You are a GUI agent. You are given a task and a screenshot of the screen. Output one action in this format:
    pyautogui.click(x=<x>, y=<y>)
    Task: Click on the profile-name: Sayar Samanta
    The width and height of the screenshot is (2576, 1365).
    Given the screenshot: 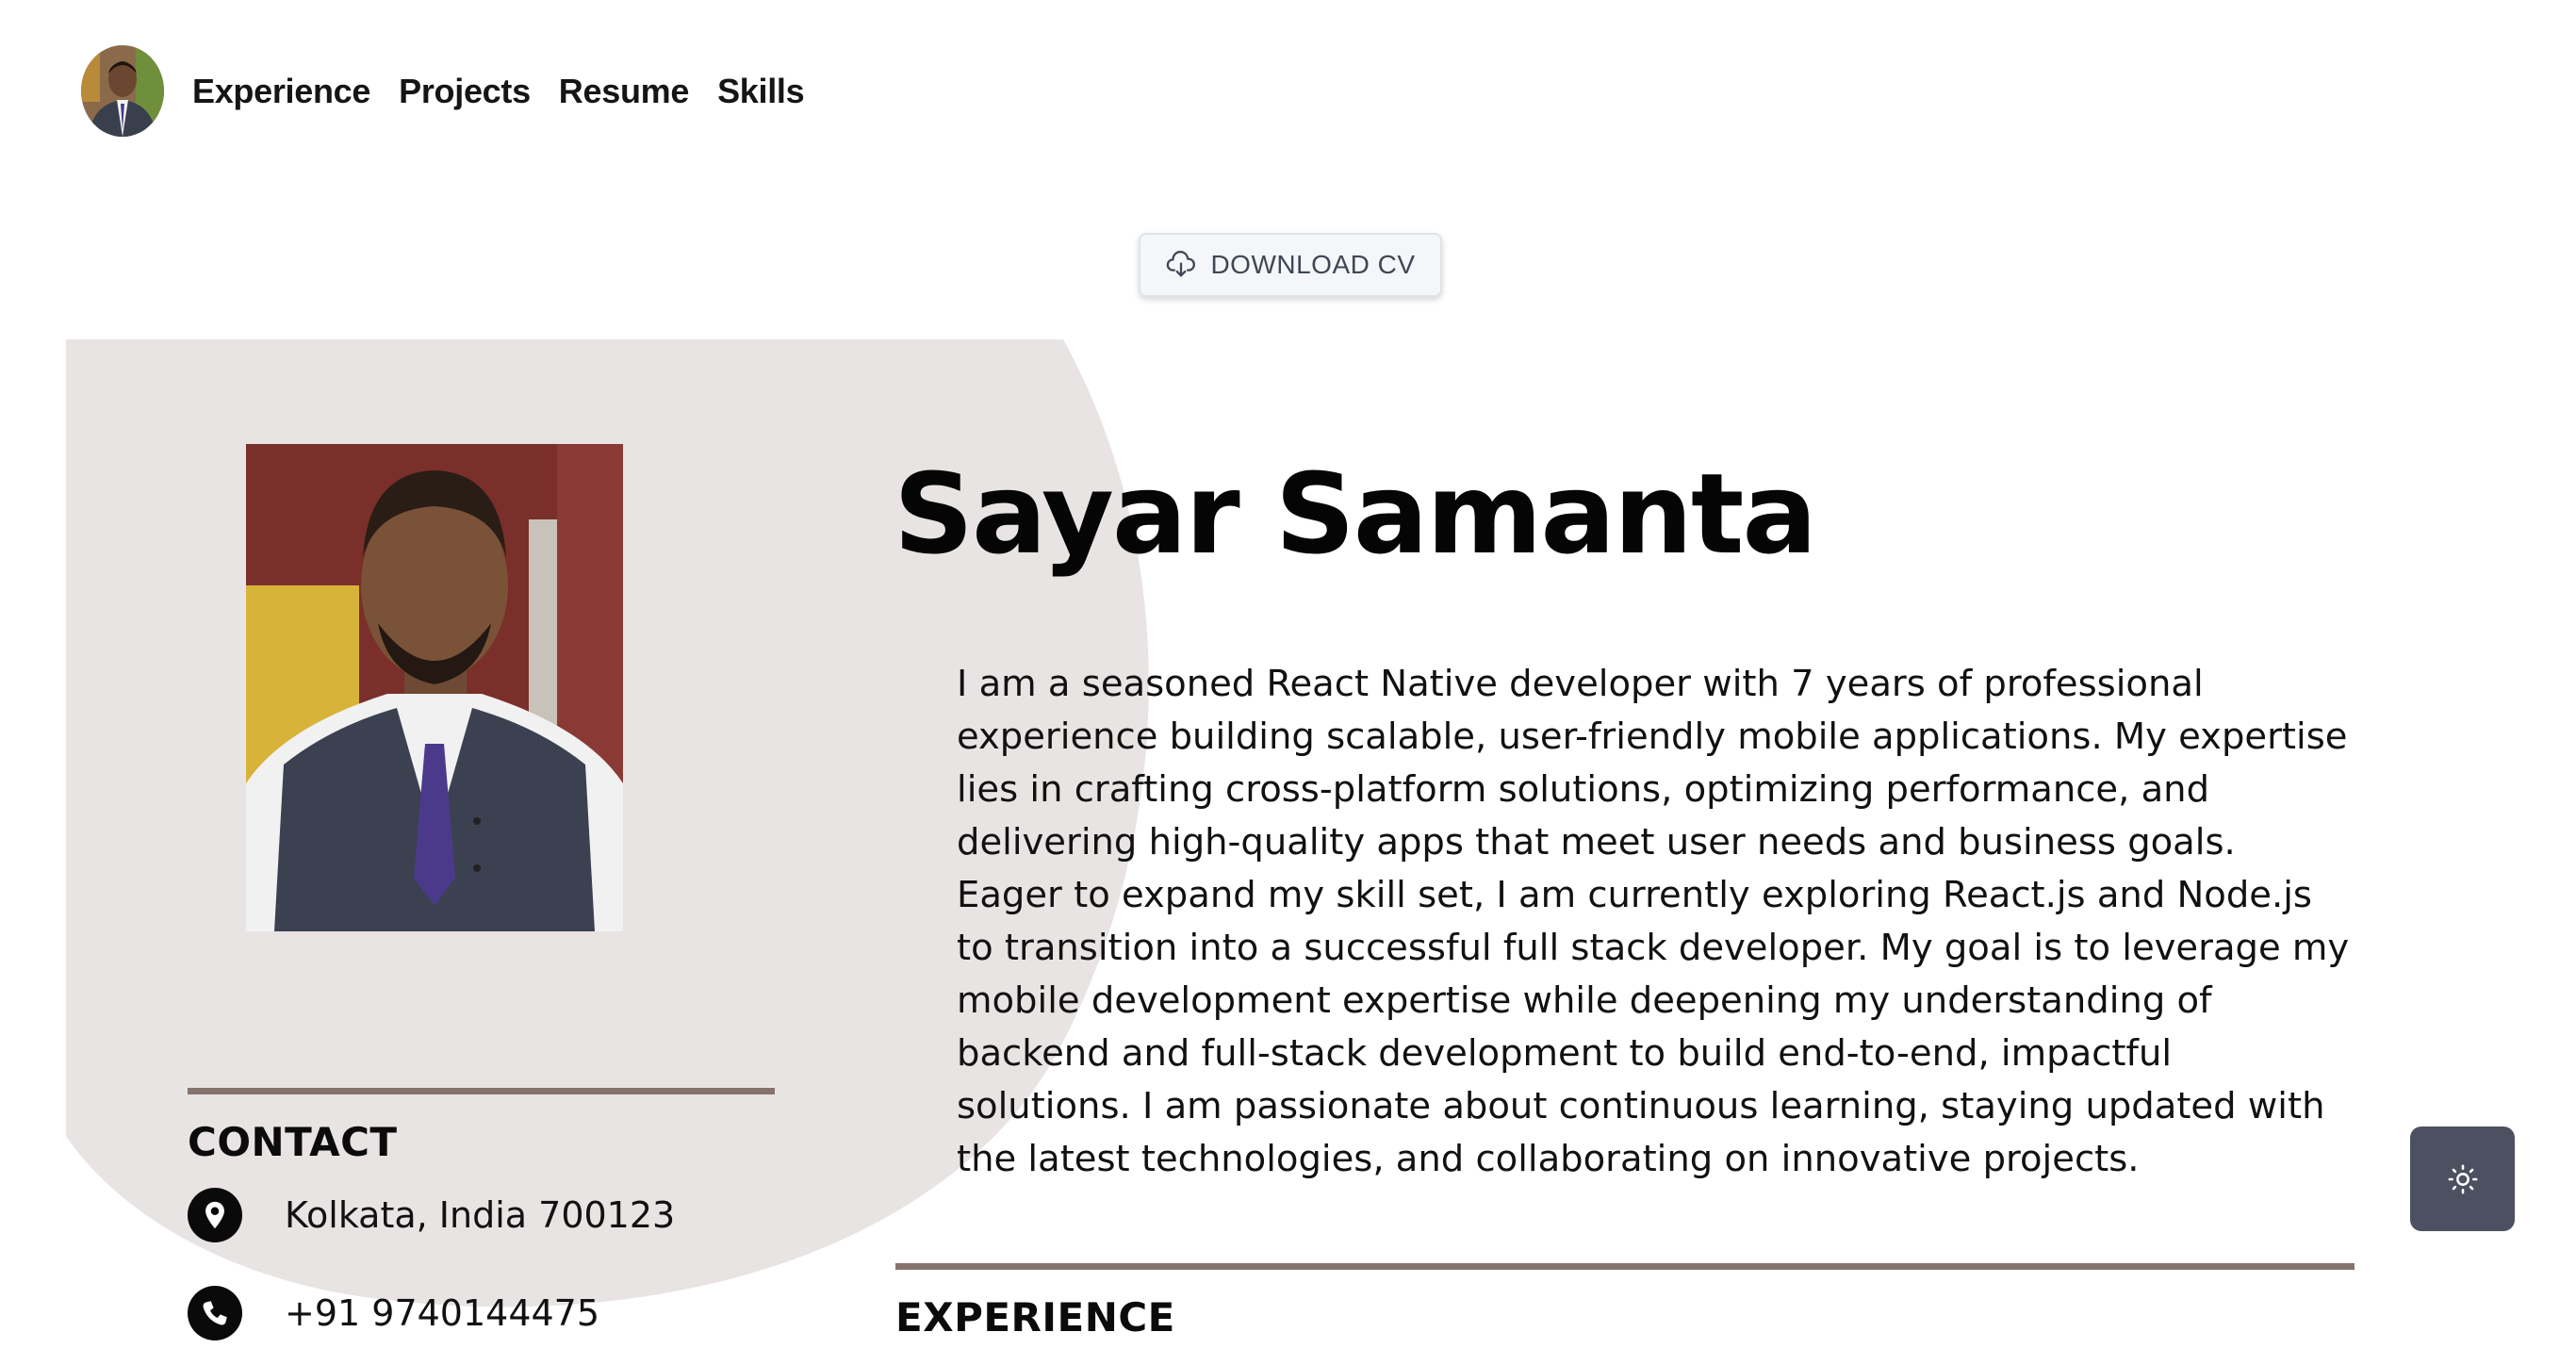 What is the action you would take?
    pyautogui.click(x=1355, y=514)
    